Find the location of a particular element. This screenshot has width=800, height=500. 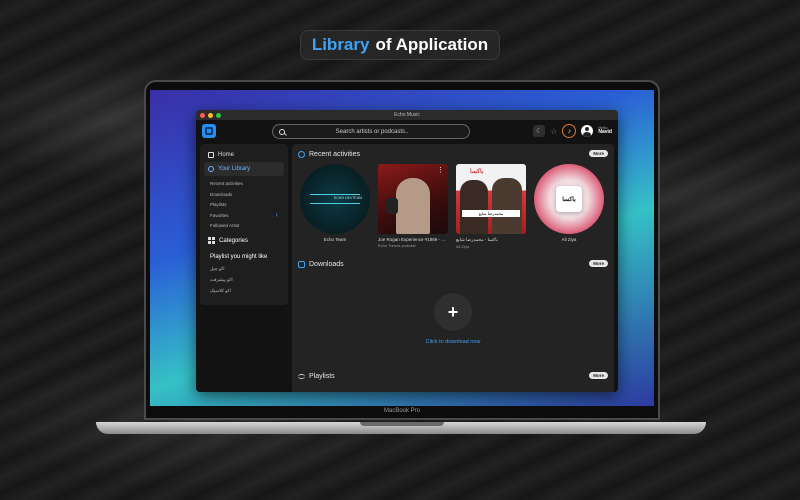

more-options-icon: ⋮ is located at coordinates (440, 170).